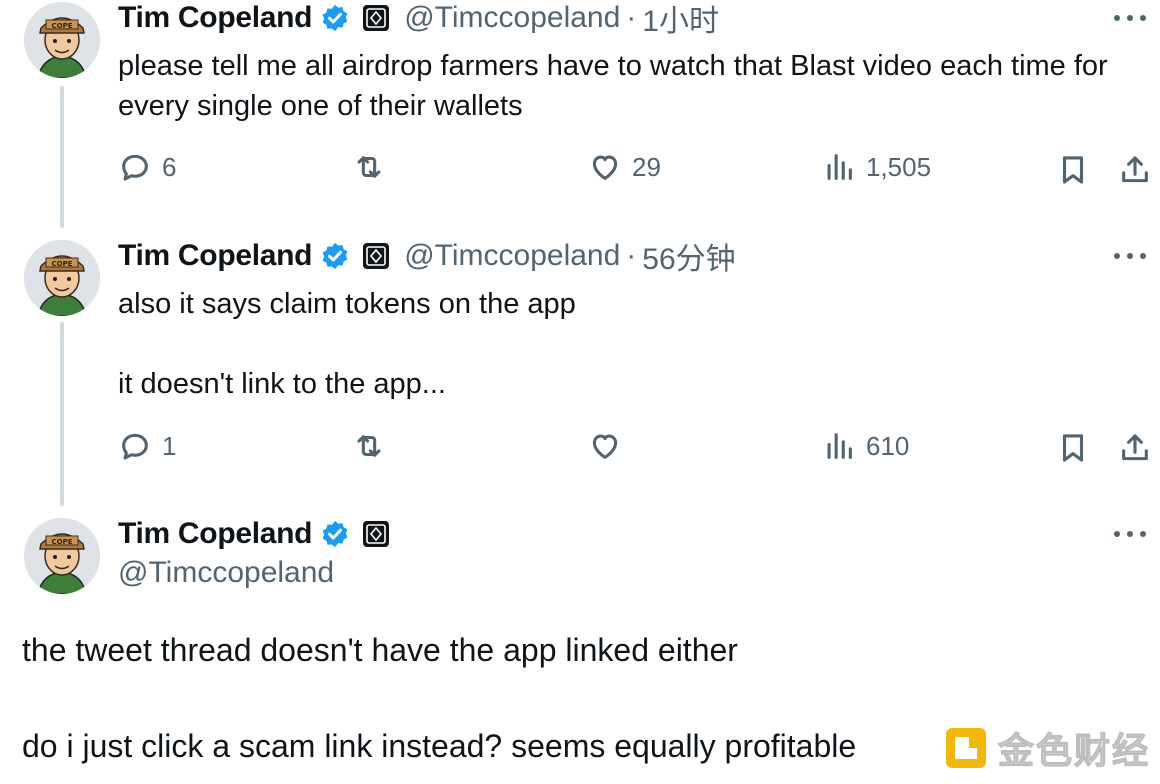  I want to click on reply-button: 6, so click(147, 167).